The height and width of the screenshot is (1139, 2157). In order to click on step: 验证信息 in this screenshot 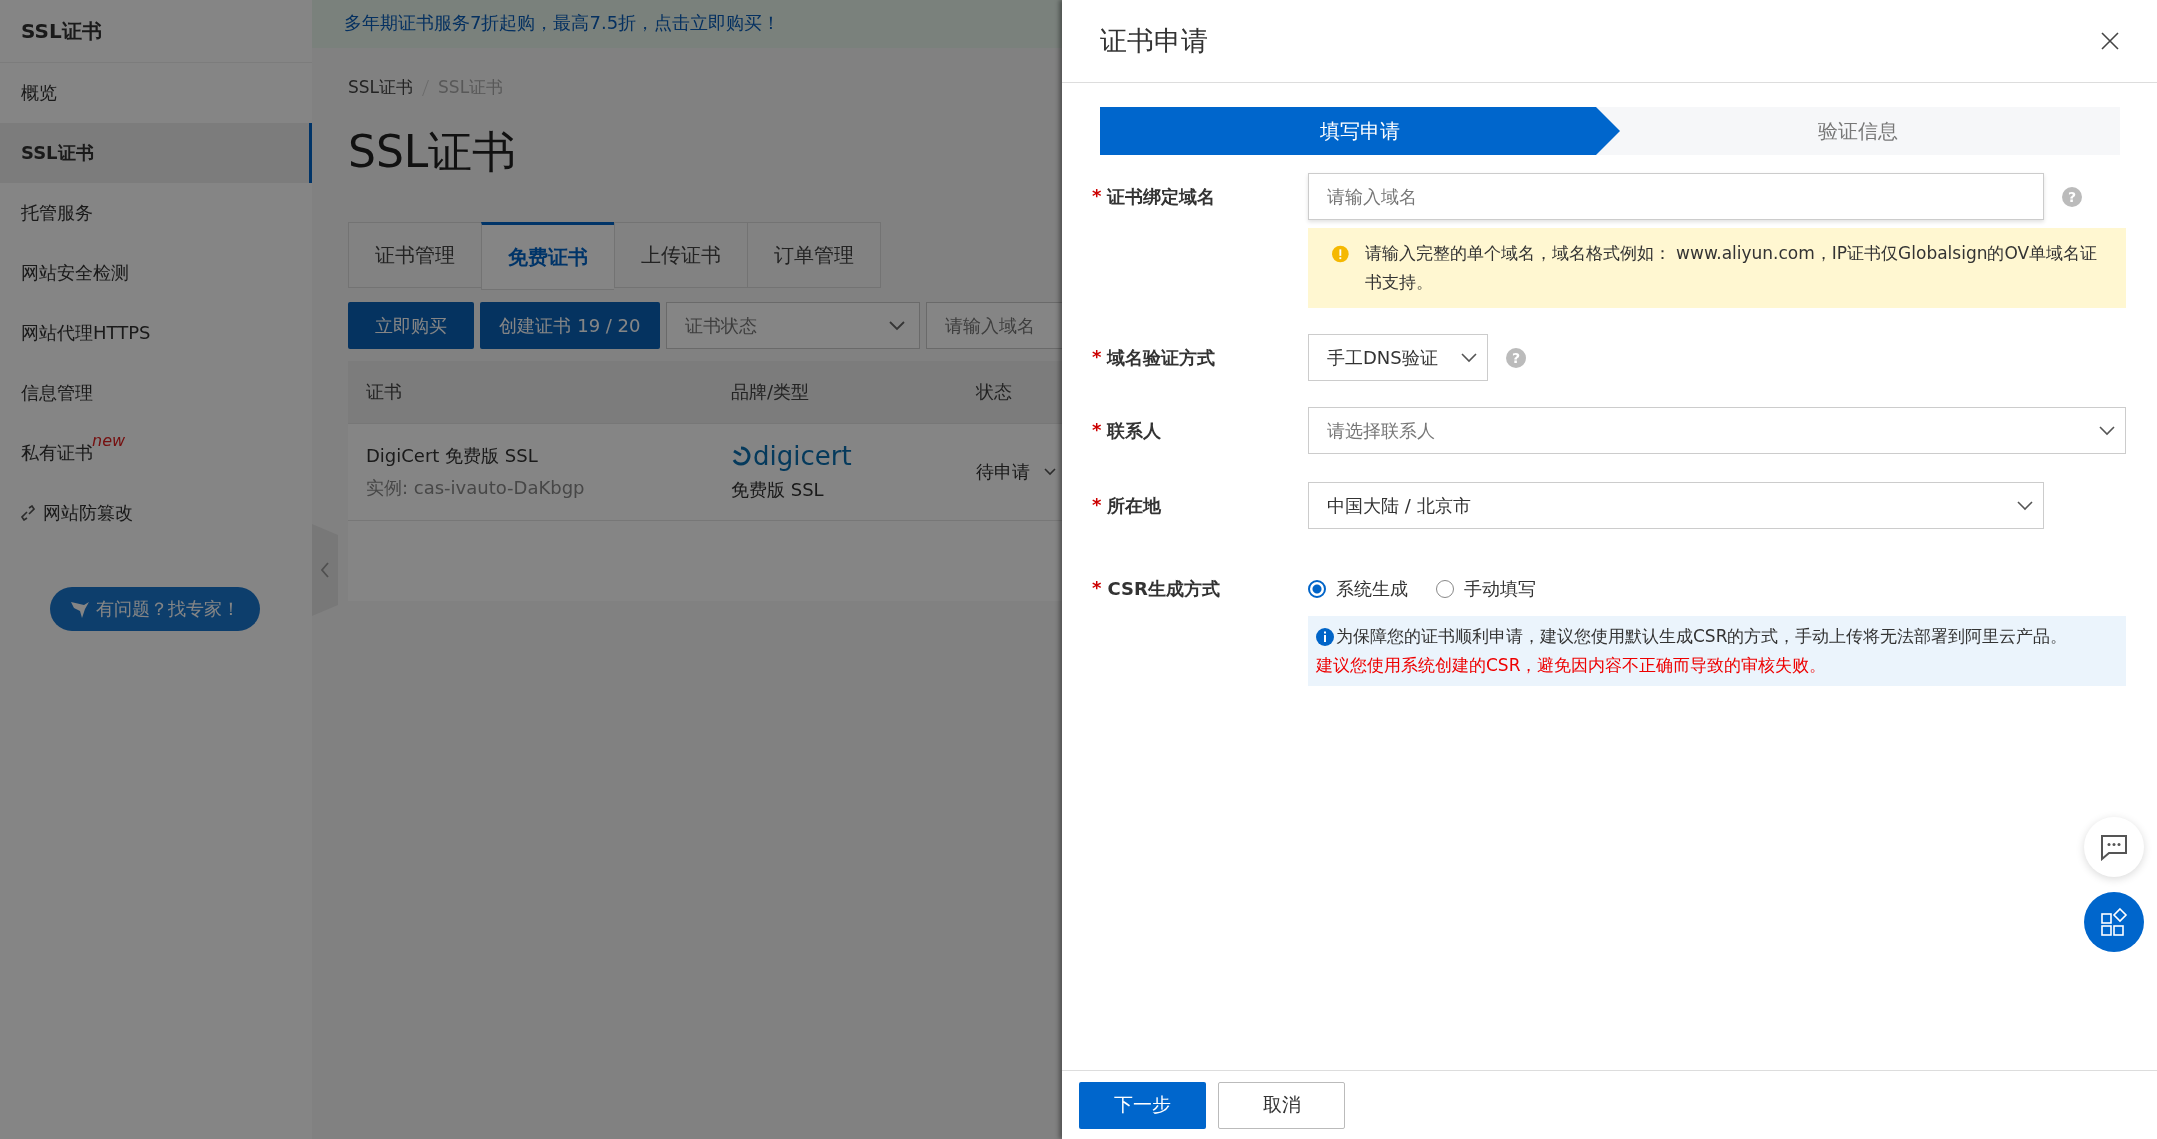, I will do `click(1858, 131)`.